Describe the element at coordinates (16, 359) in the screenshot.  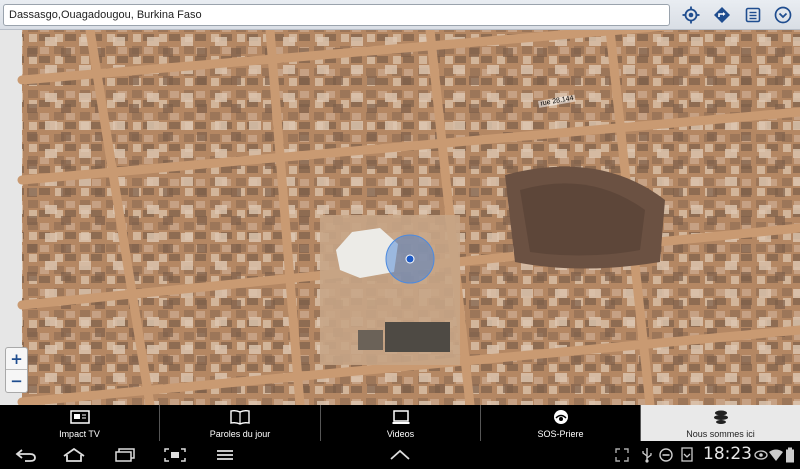
I see `zoom-in-button: +` at that location.